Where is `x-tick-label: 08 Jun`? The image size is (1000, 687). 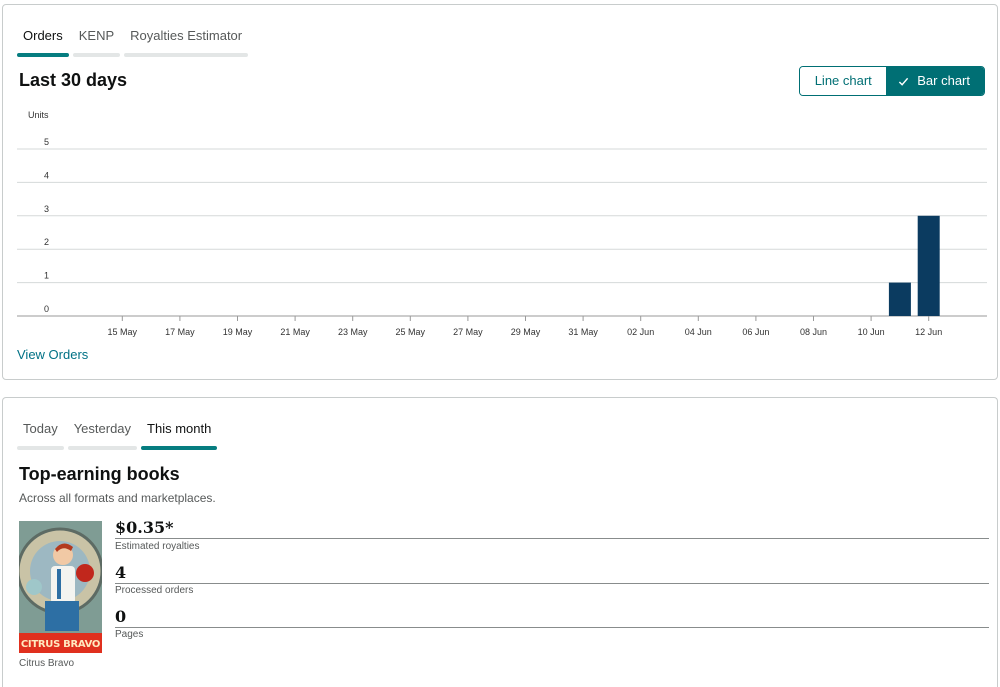 x-tick-label: 08 Jun is located at coordinates (813, 332).